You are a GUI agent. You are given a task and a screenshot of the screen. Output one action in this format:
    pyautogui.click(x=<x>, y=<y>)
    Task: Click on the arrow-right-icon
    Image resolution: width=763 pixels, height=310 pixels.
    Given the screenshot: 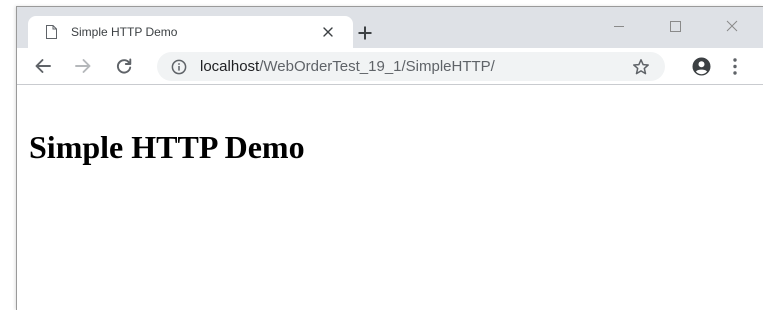 What is the action you would take?
    pyautogui.click(x=83, y=66)
    